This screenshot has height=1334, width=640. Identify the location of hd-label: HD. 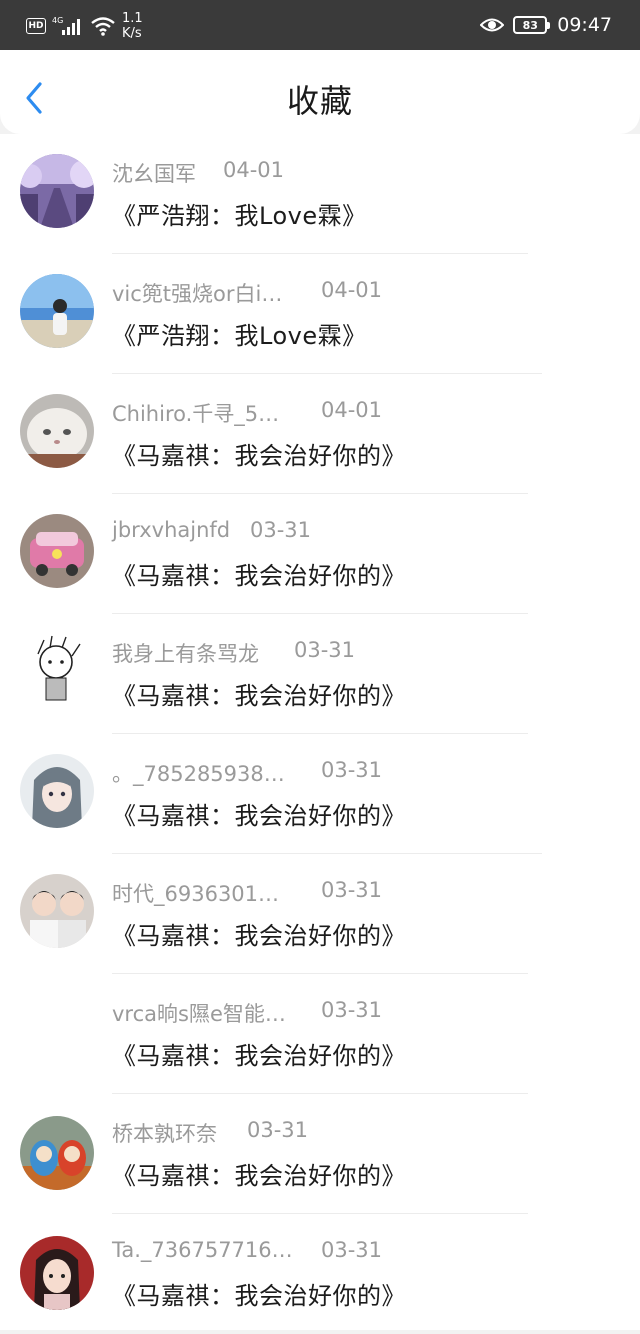
(36, 26).